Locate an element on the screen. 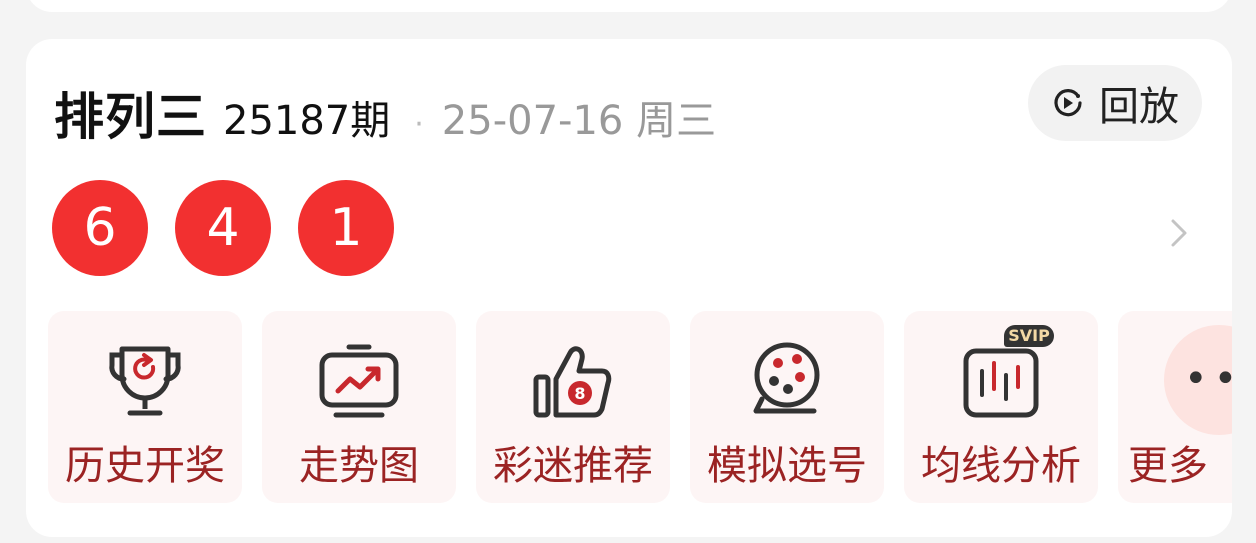 The height and width of the screenshot is (543, 1256). draw-date: 25-07-16 周三 is located at coordinates (579, 121).